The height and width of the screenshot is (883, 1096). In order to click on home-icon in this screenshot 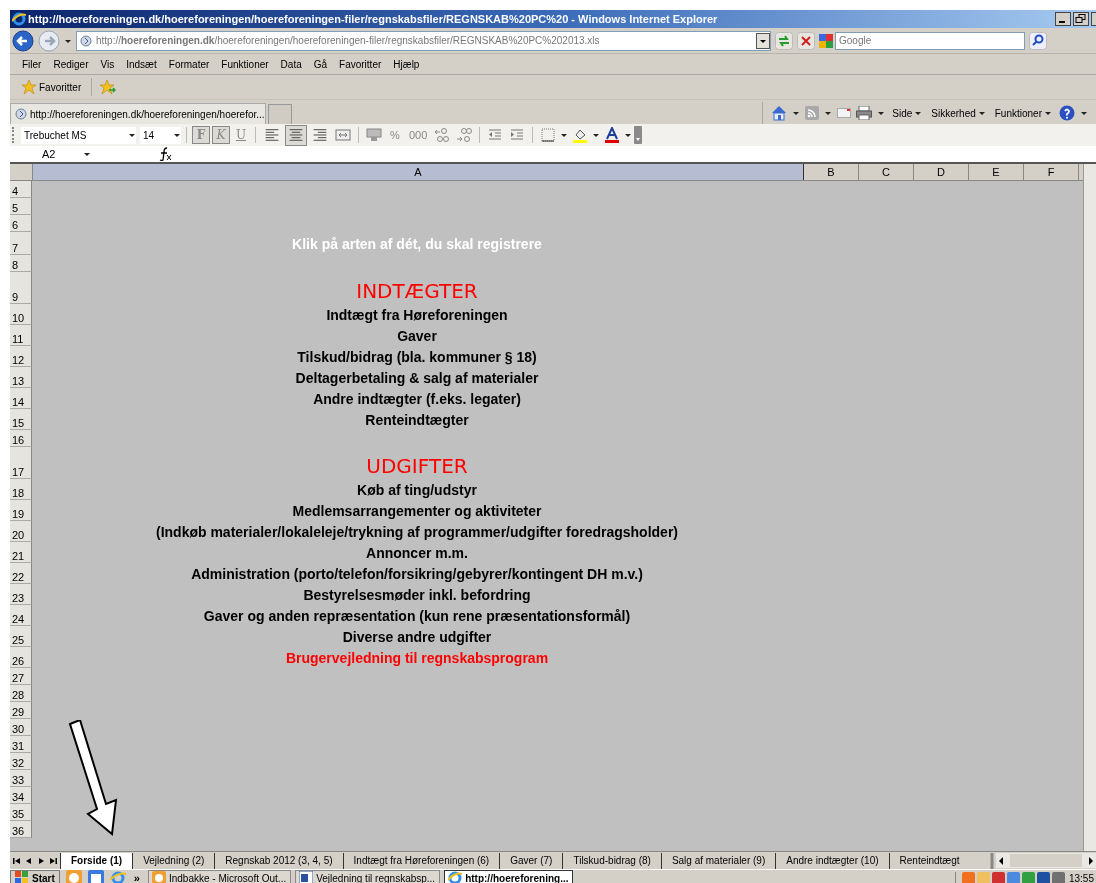, I will do `click(779, 113)`.